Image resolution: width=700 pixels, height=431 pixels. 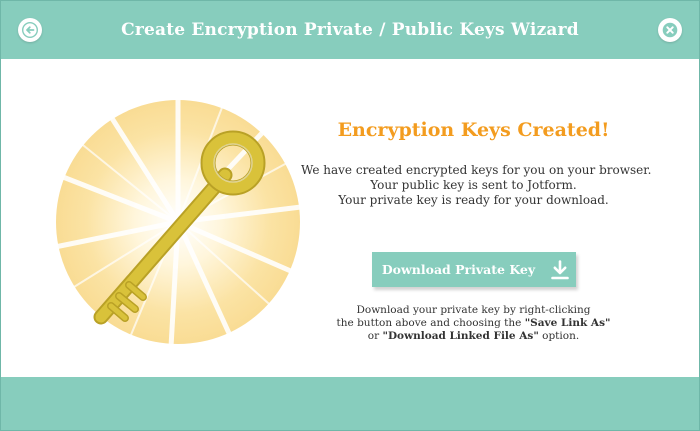 I want to click on download-button-label: Download Private Key, so click(x=458, y=269).